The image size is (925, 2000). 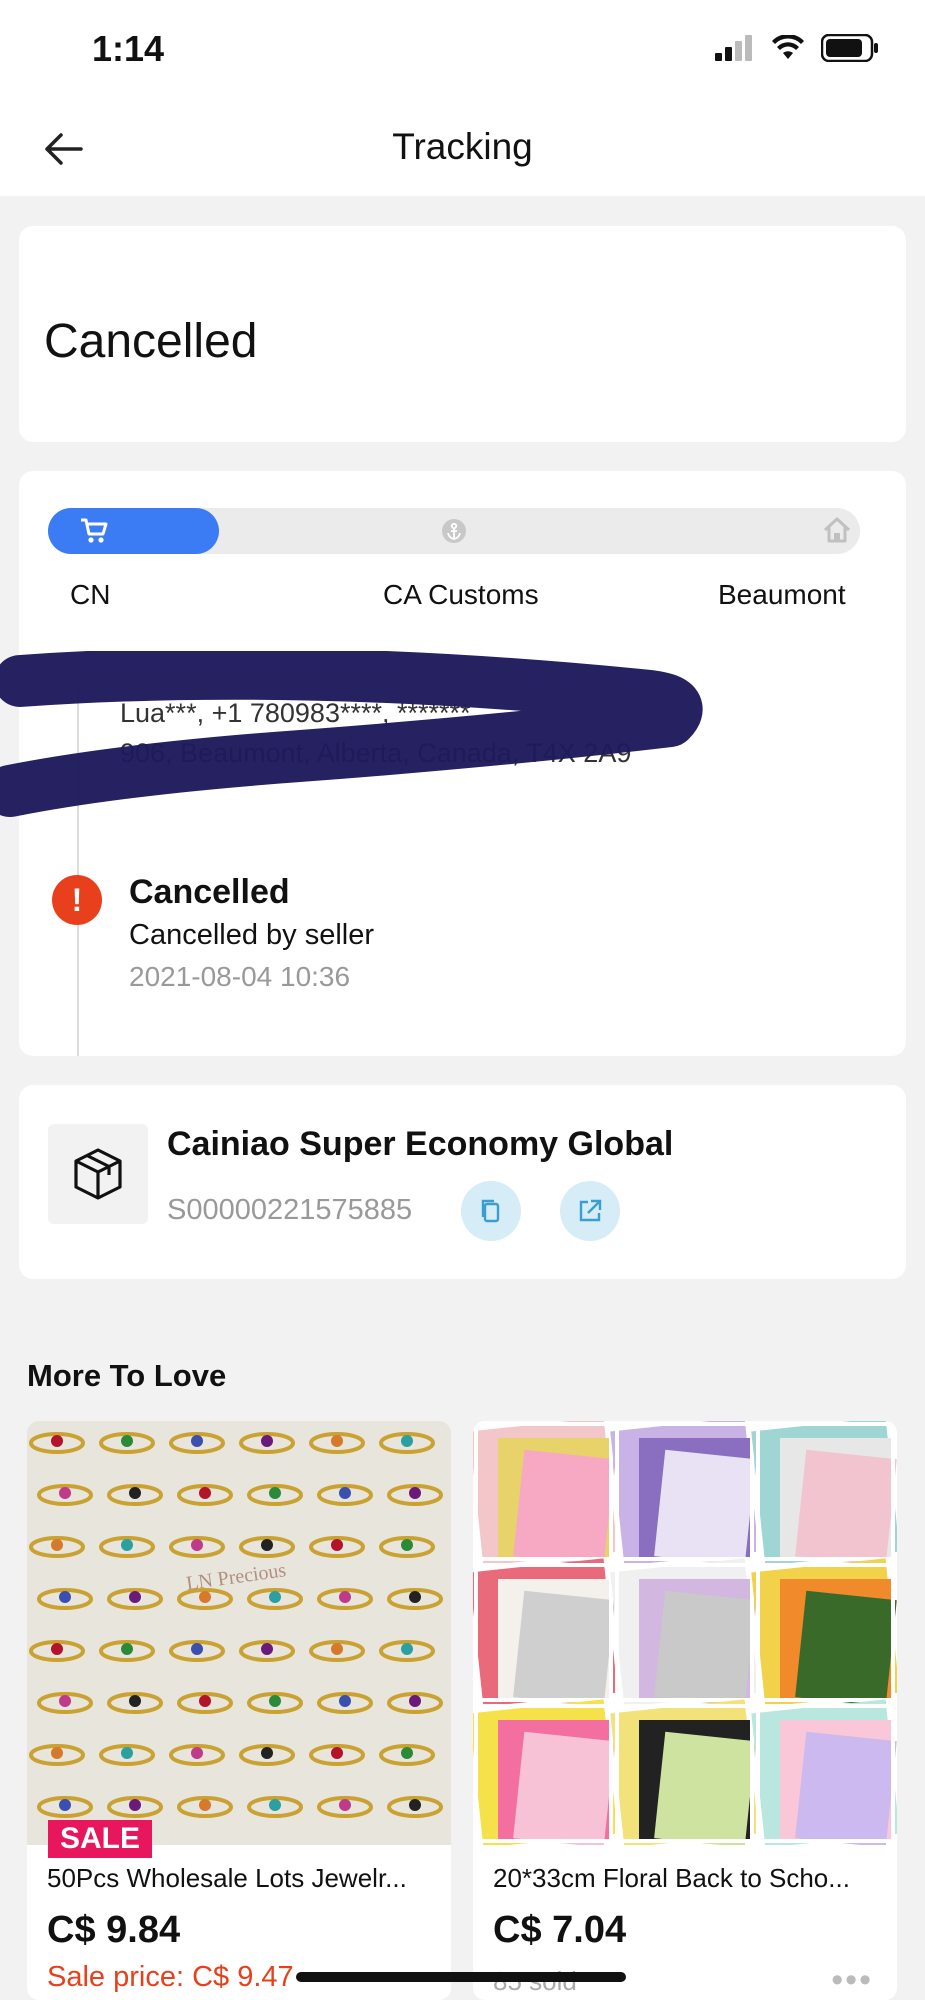 What do you see at coordinates (127, 1375) in the screenshot?
I see `more-to-love-title: More To Love` at bounding box center [127, 1375].